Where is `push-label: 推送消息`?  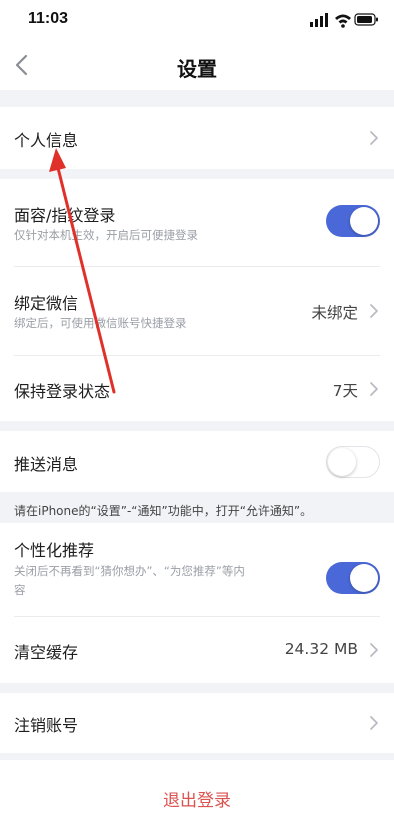 push-label: 推送消息 is located at coordinates (46, 464).